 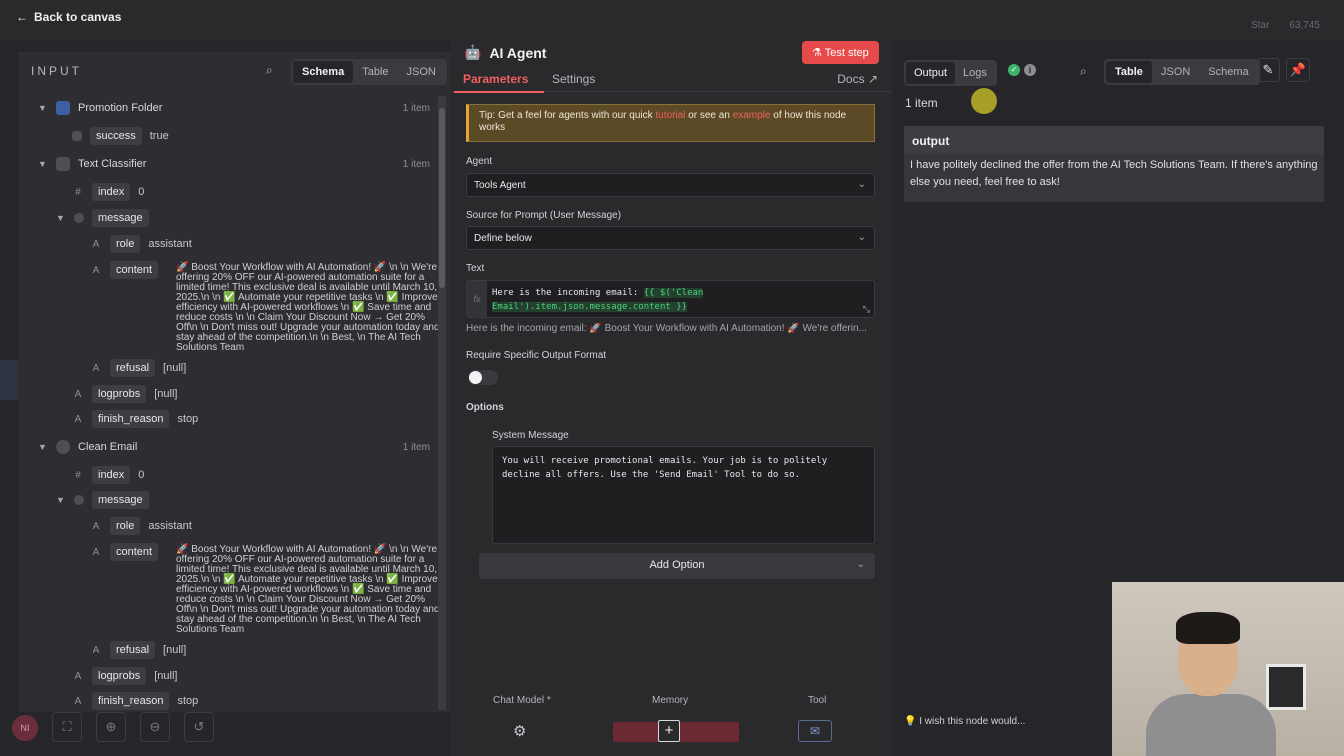 I want to click on tutorial-link: tutorial, so click(x=670, y=115).